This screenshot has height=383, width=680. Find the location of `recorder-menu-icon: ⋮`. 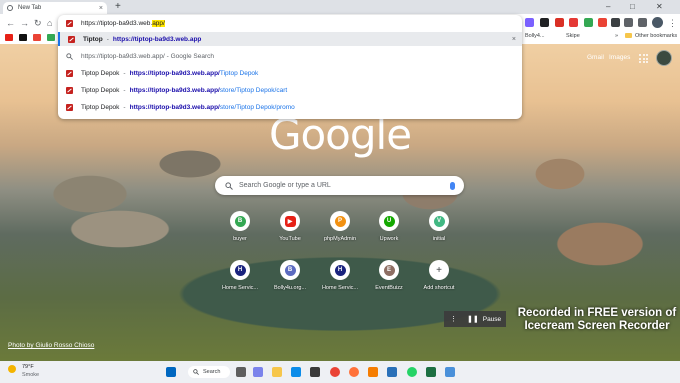

recorder-menu-icon: ⋮ is located at coordinates (453, 319).